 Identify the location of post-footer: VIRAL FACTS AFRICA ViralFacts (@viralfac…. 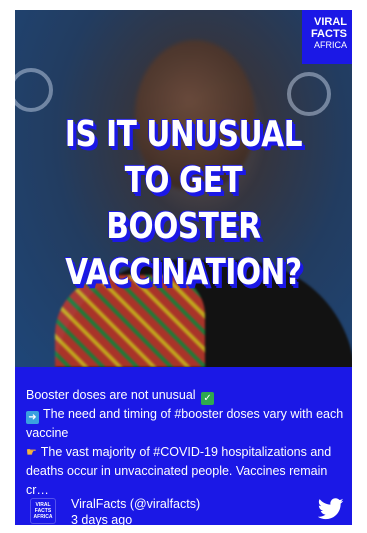
(183, 507).